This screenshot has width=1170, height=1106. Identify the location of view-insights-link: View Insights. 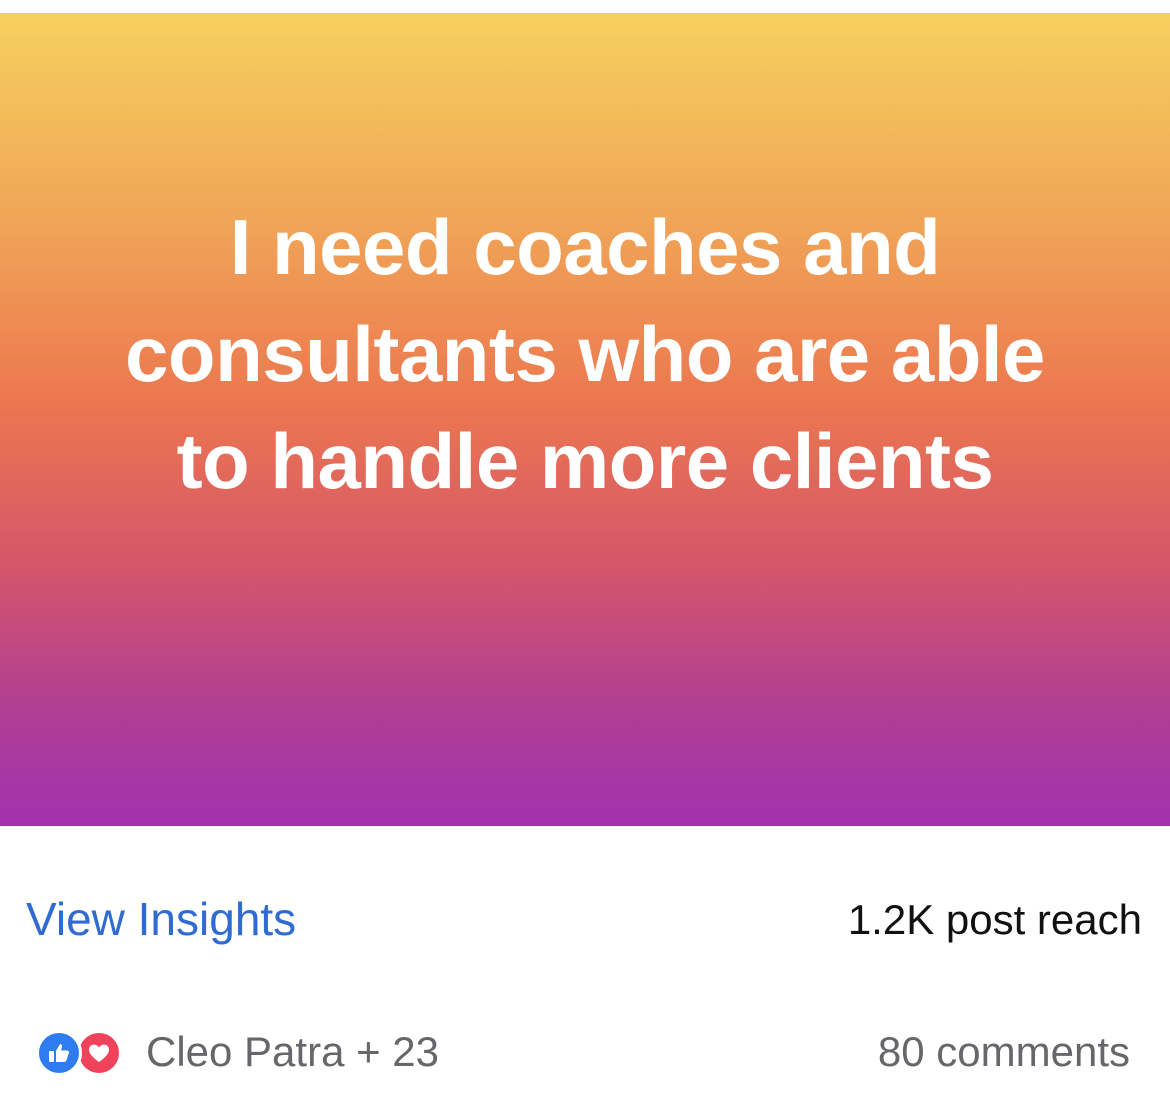
(161, 919).